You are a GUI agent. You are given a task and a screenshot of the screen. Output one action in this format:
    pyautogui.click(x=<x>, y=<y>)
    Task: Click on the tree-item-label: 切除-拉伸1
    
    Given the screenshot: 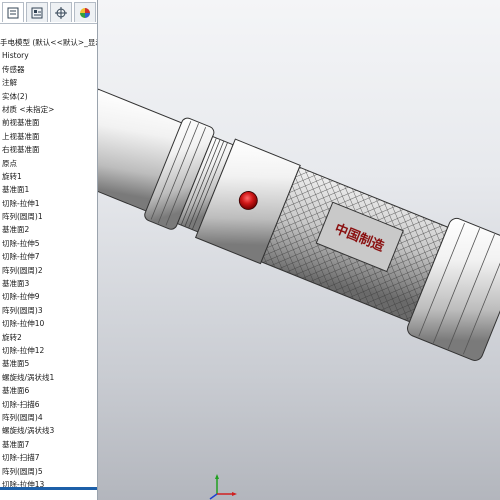 What is the action you would take?
    pyautogui.click(x=21, y=203)
    